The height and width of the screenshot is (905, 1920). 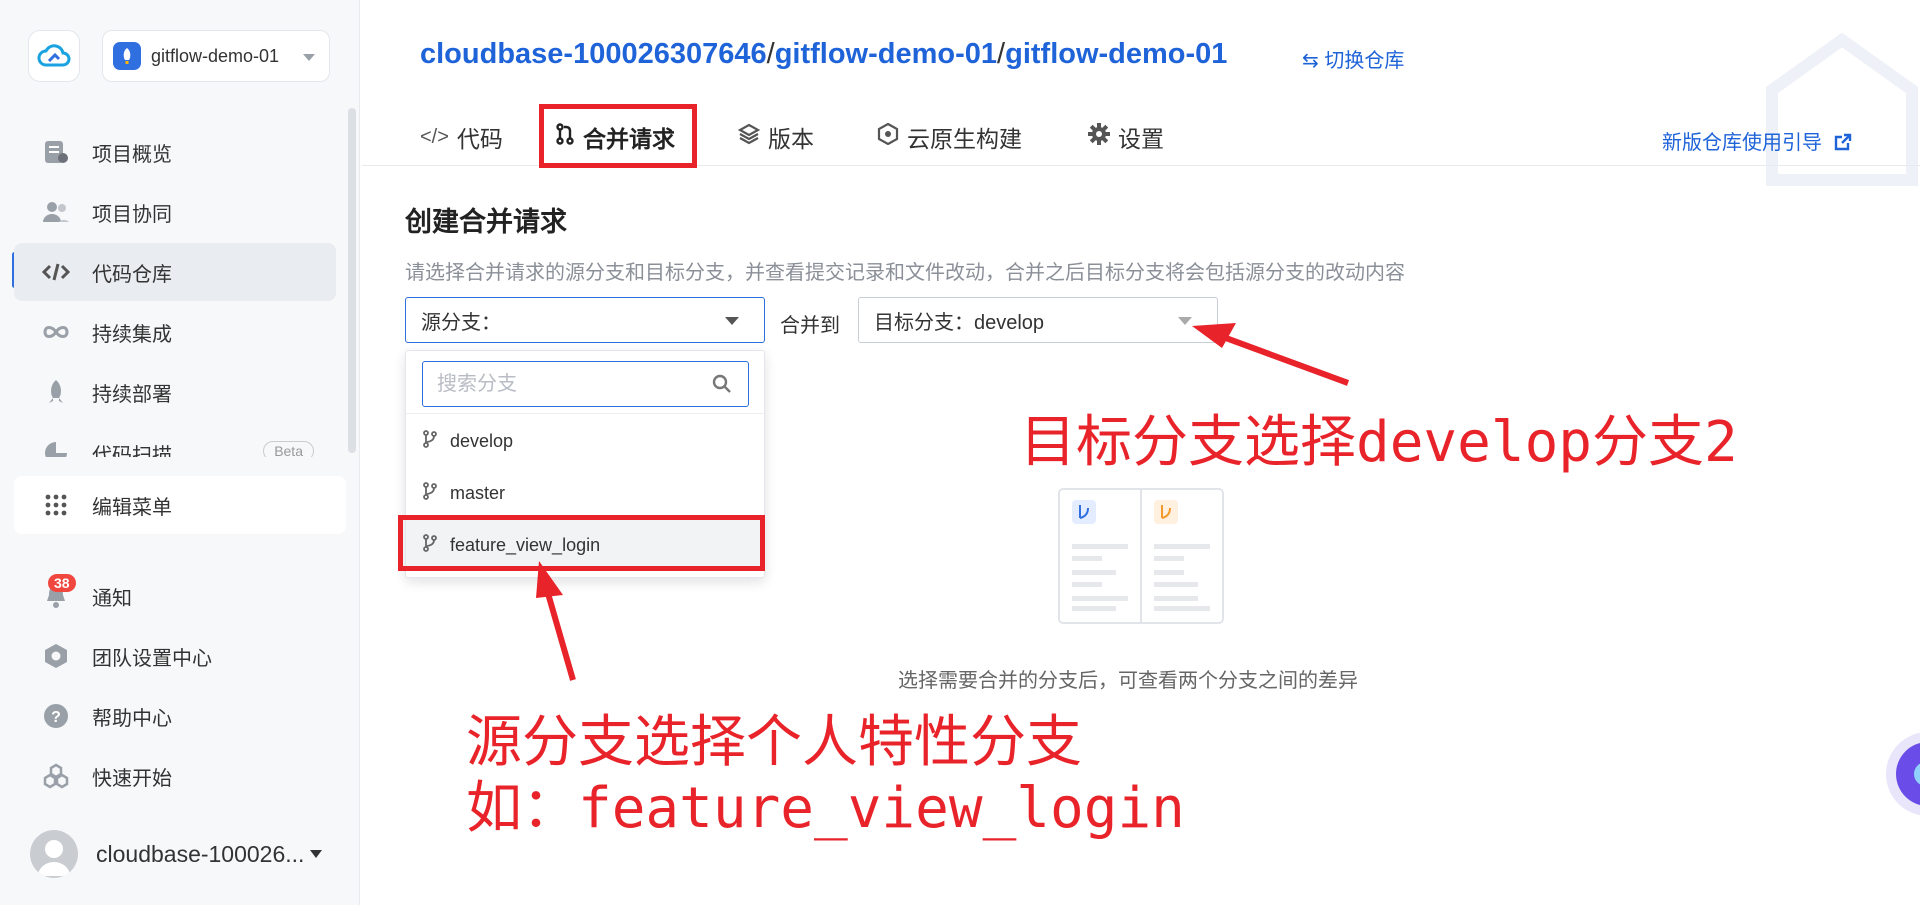 What do you see at coordinates (1271, 354) in the screenshot?
I see `arrow-to-target` at bounding box center [1271, 354].